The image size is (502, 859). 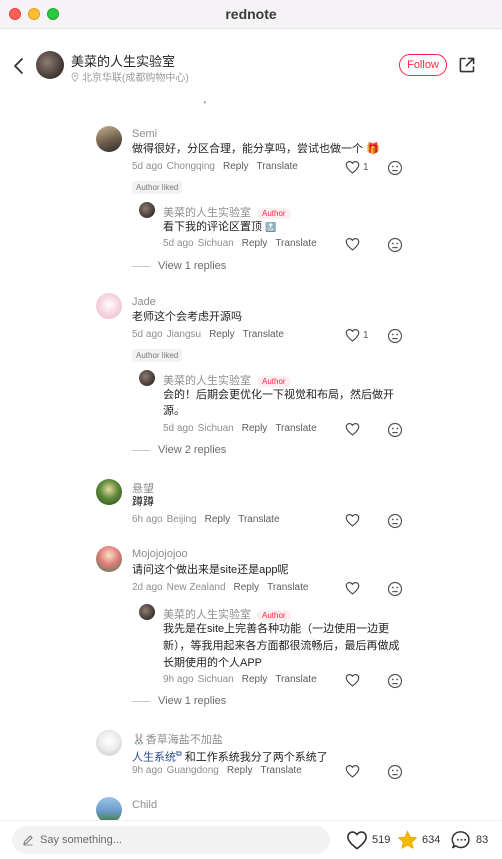 I want to click on post-comment-count: 83, so click(x=482, y=840).